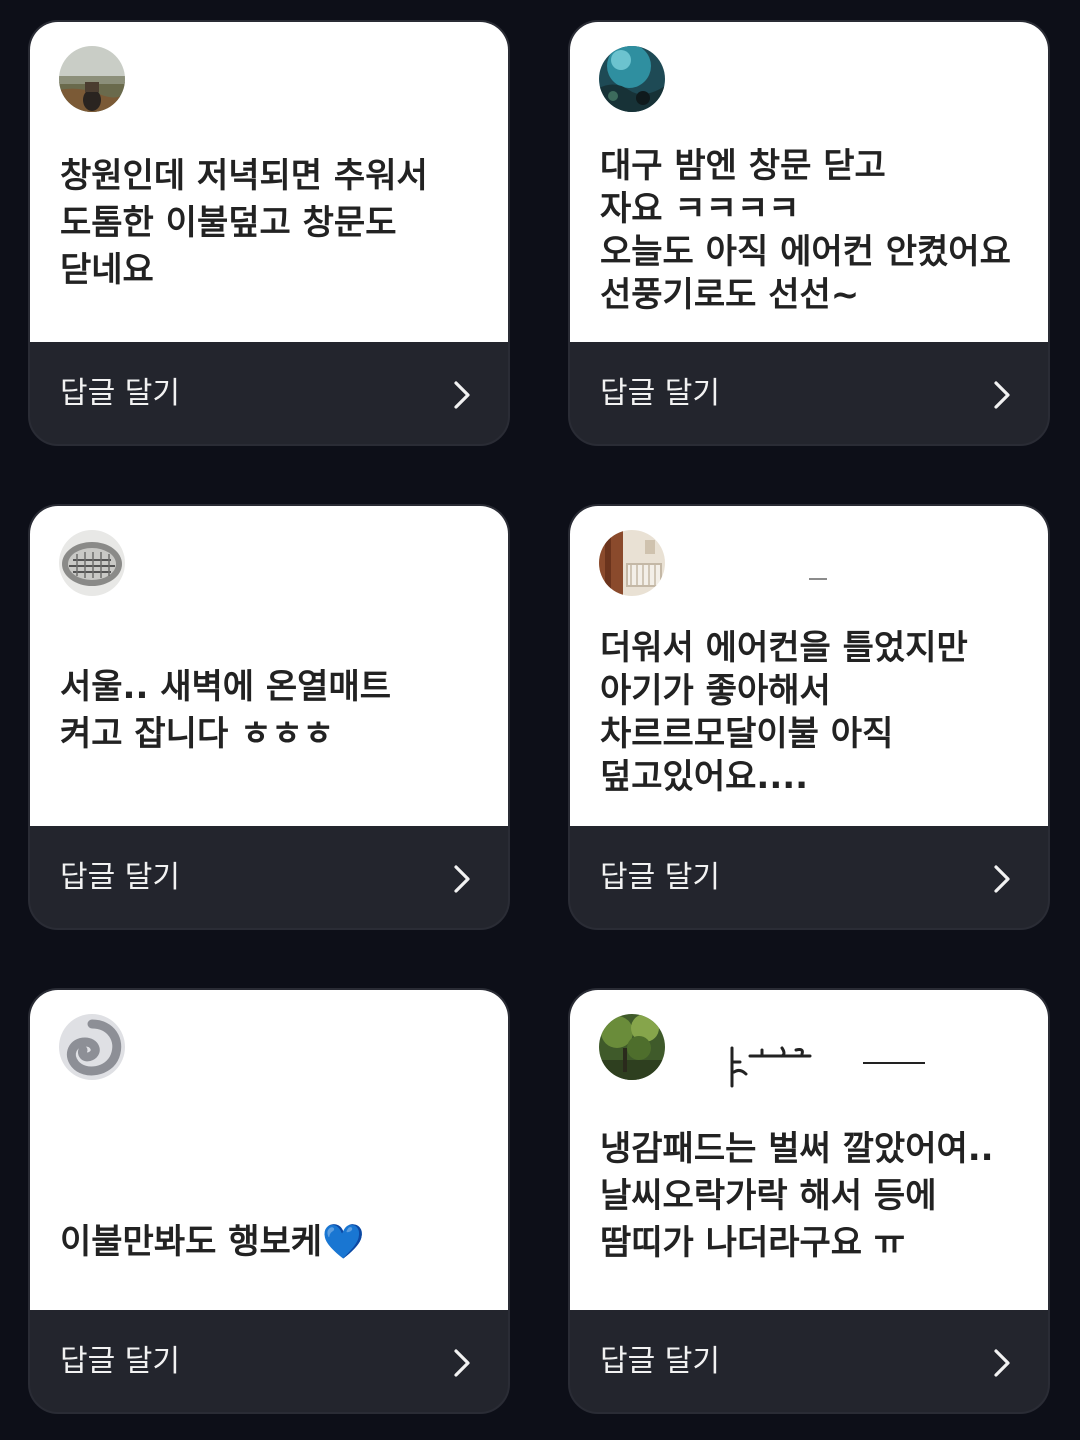 This screenshot has width=1080, height=1440. What do you see at coordinates (272, 1219) in the screenshot?
I see `comment-text: 이불만봐도 행보케💙` at bounding box center [272, 1219].